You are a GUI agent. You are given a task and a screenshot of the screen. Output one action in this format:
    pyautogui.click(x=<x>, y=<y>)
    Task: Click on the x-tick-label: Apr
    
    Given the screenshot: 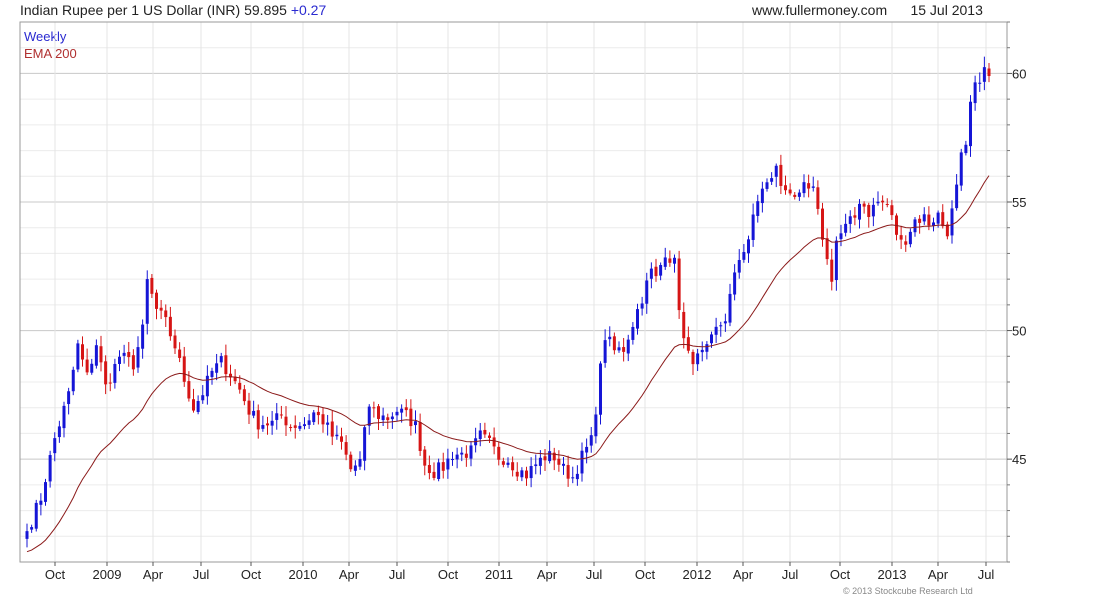 What is the action you would take?
    pyautogui.click(x=743, y=574)
    